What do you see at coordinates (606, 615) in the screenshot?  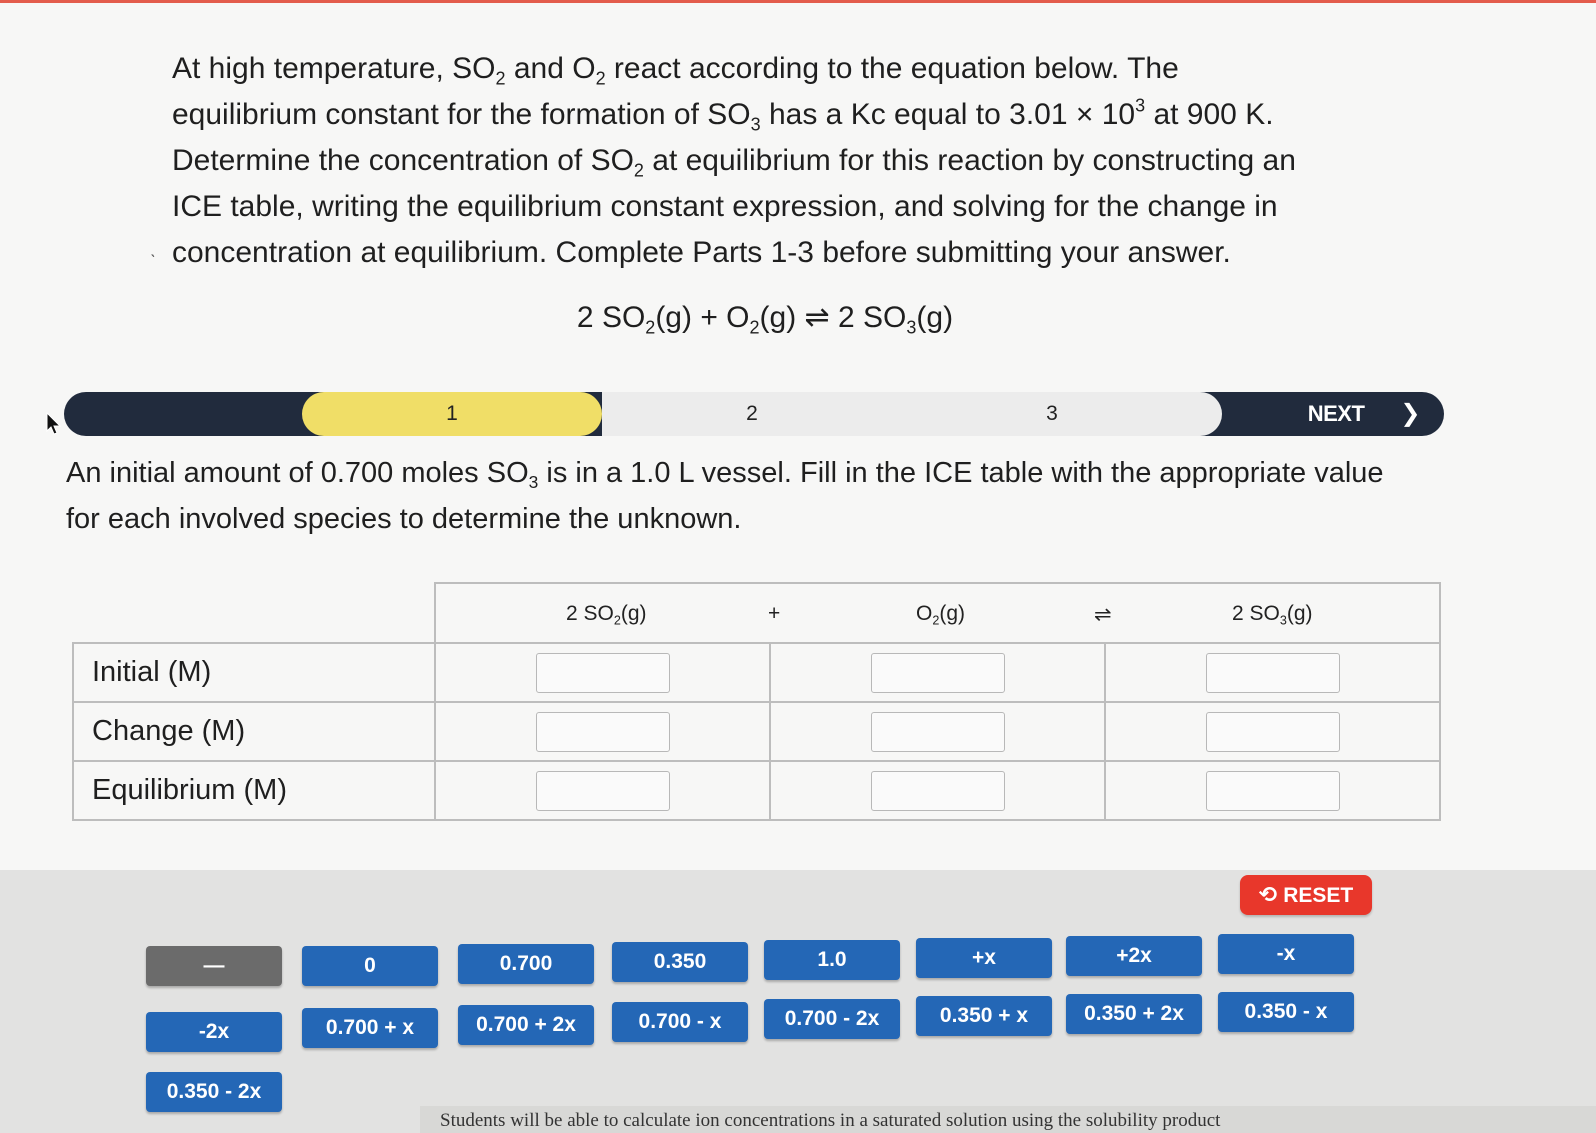 I see `header-so2: 2 SO2(g)` at bounding box center [606, 615].